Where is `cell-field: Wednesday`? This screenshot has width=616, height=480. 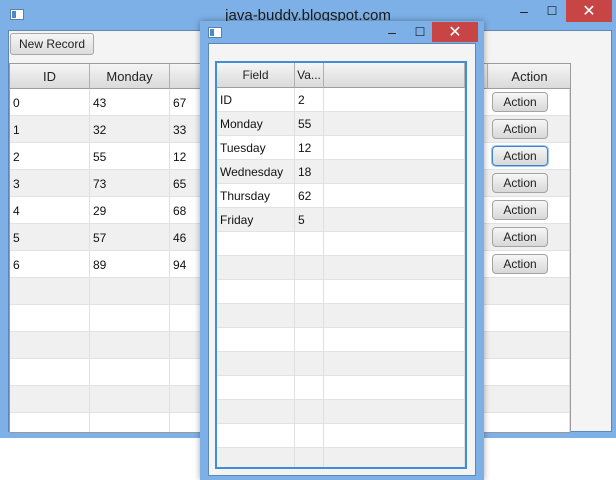 cell-field: Wednesday is located at coordinates (256, 172).